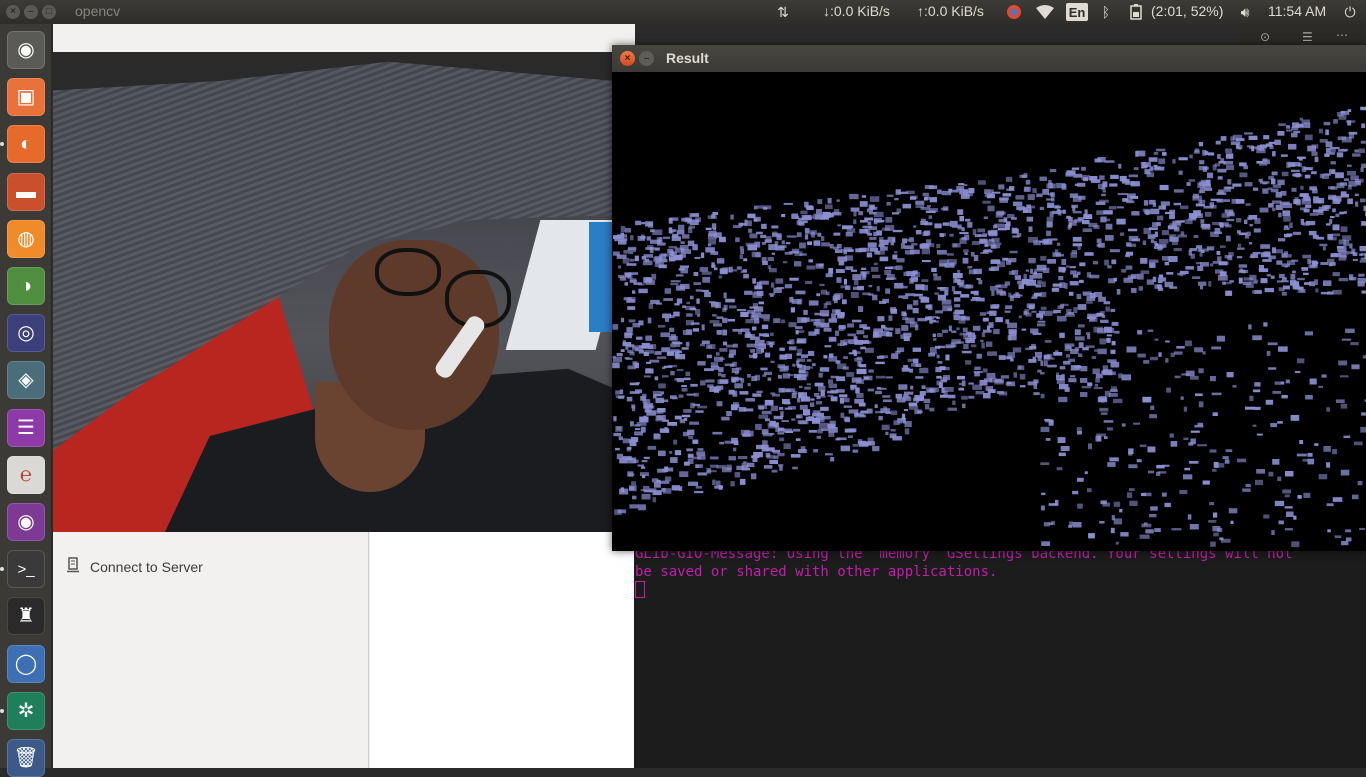 This screenshot has height=777, width=1366. I want to click on e-reader-icon: ℮, so click(26, 475).